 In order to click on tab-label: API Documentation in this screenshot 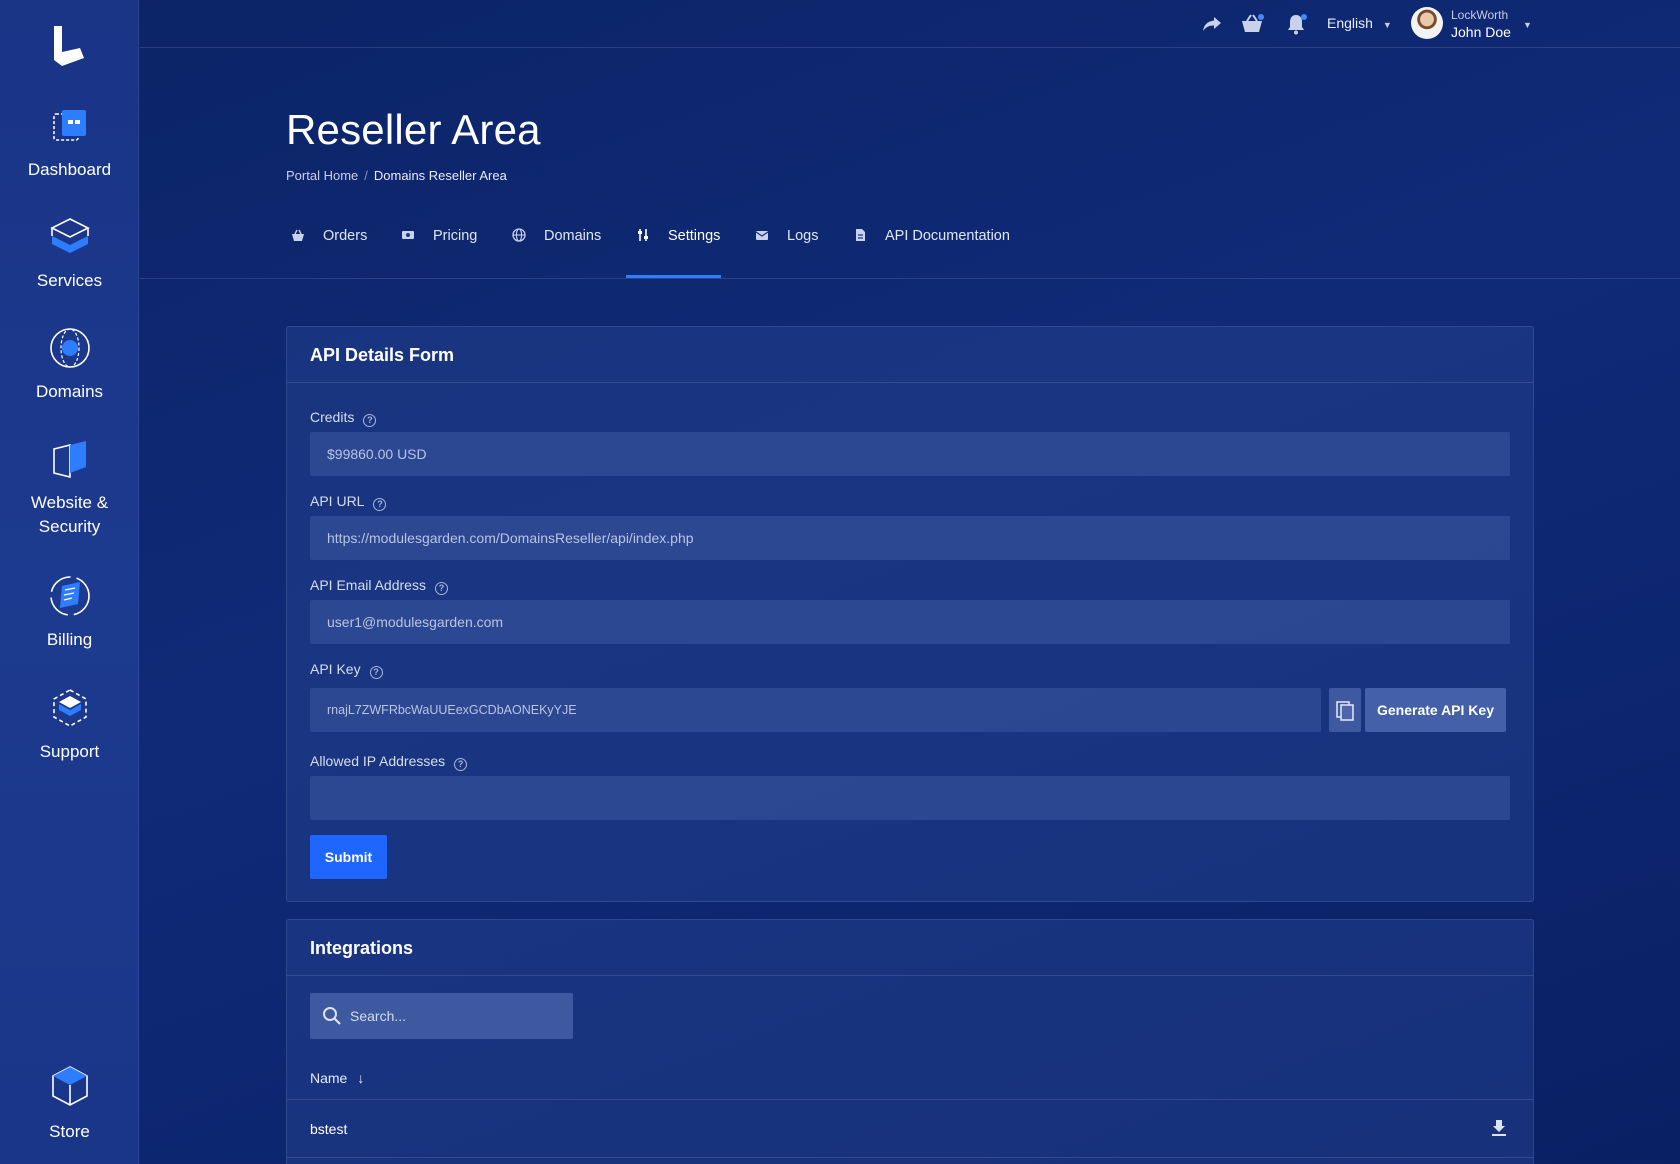, I will do `click(947, 236)`.